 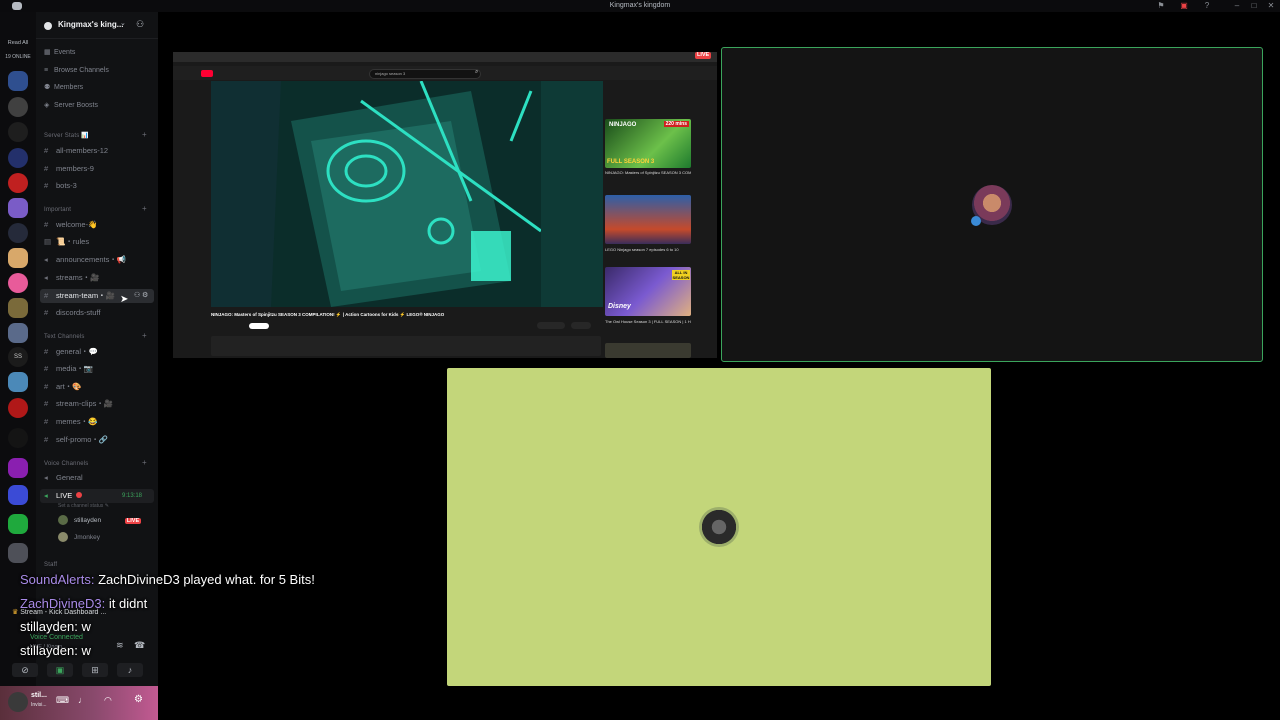 I want to click on noise-suppression-icon: ≋, so click(x=120, y=645).